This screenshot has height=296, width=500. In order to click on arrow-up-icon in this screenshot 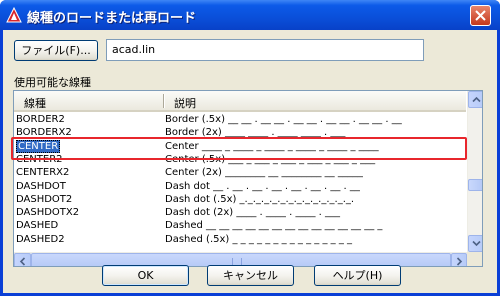, I will do `click(476, 99)`.